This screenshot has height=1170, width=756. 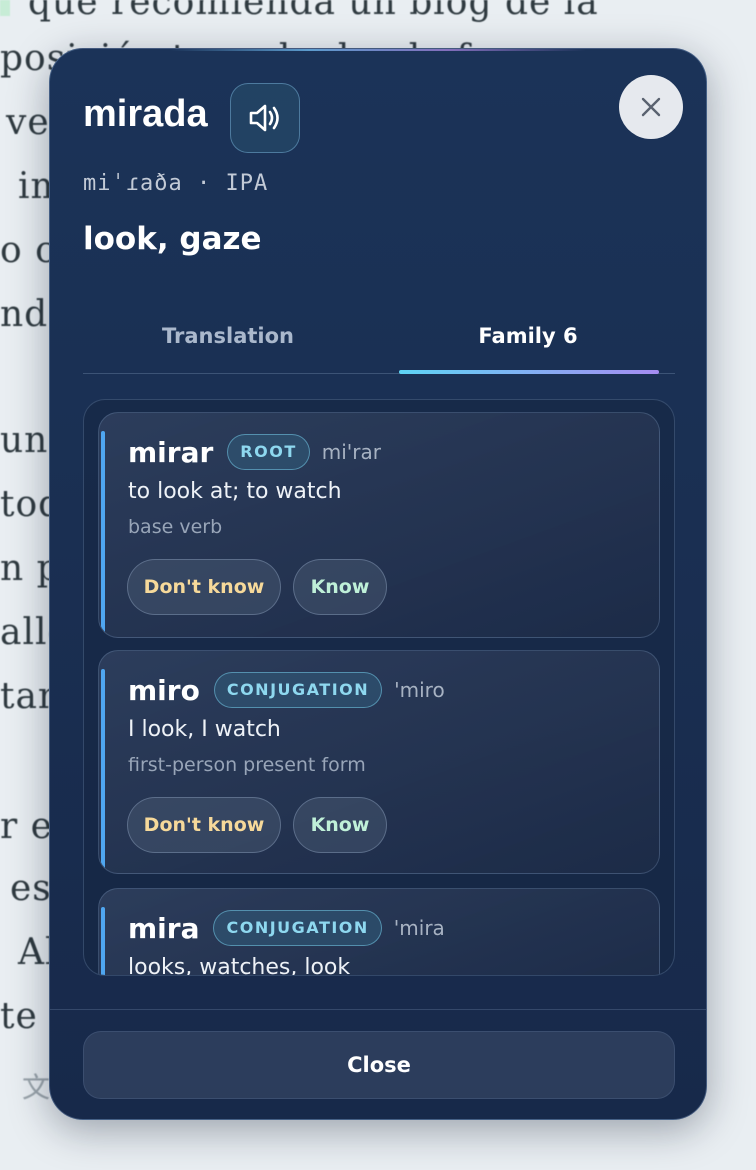 What do you see at coordinates (36, 1086) in the screenshot?
I see `translate-icon: 文` at bounding box center [36, 1086].